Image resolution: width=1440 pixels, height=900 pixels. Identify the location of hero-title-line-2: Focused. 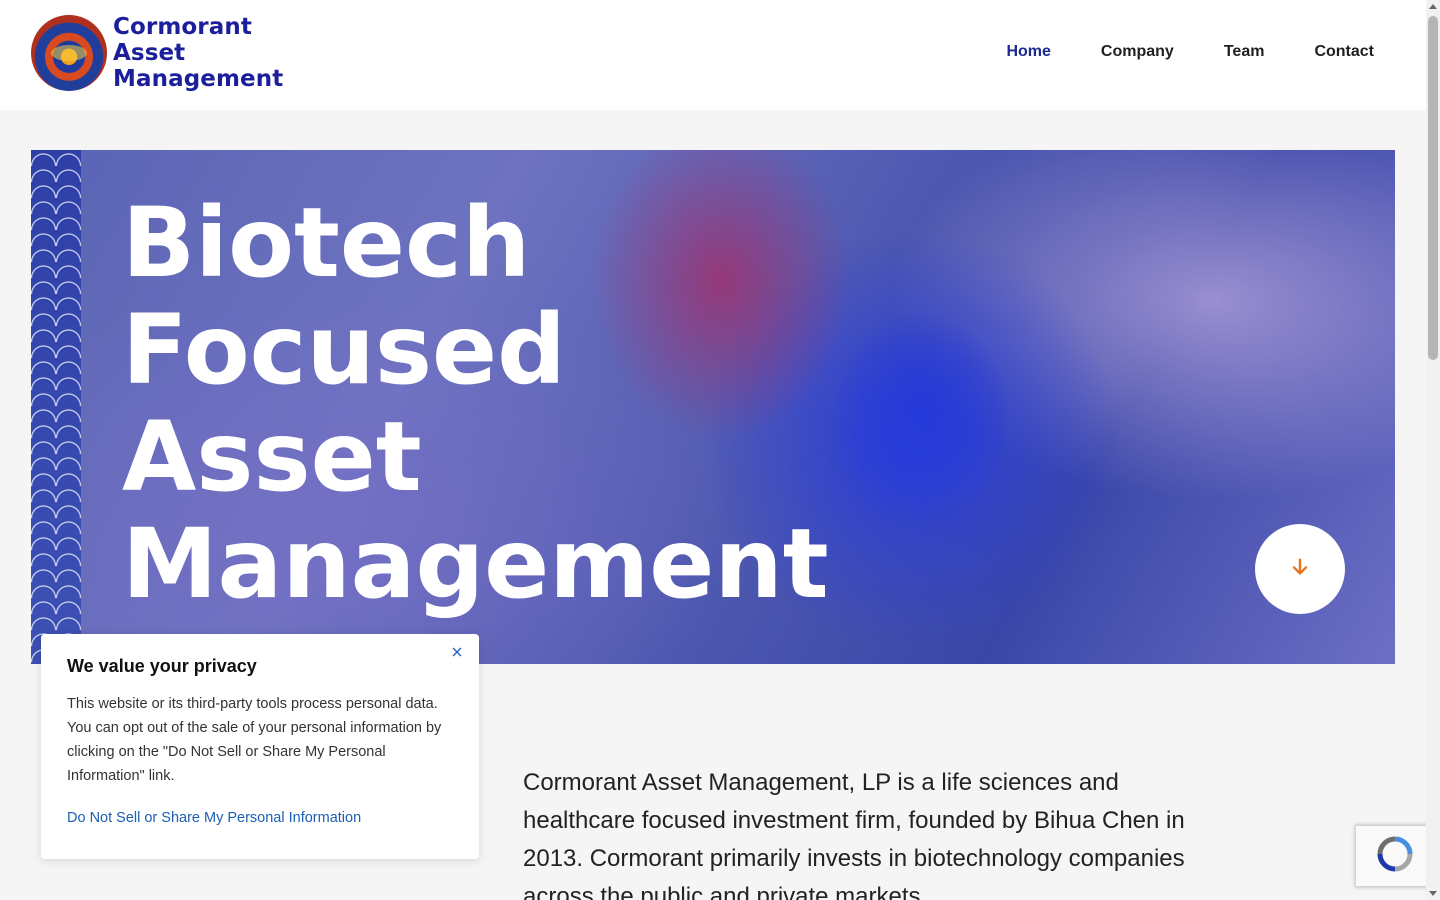
(344, 350).